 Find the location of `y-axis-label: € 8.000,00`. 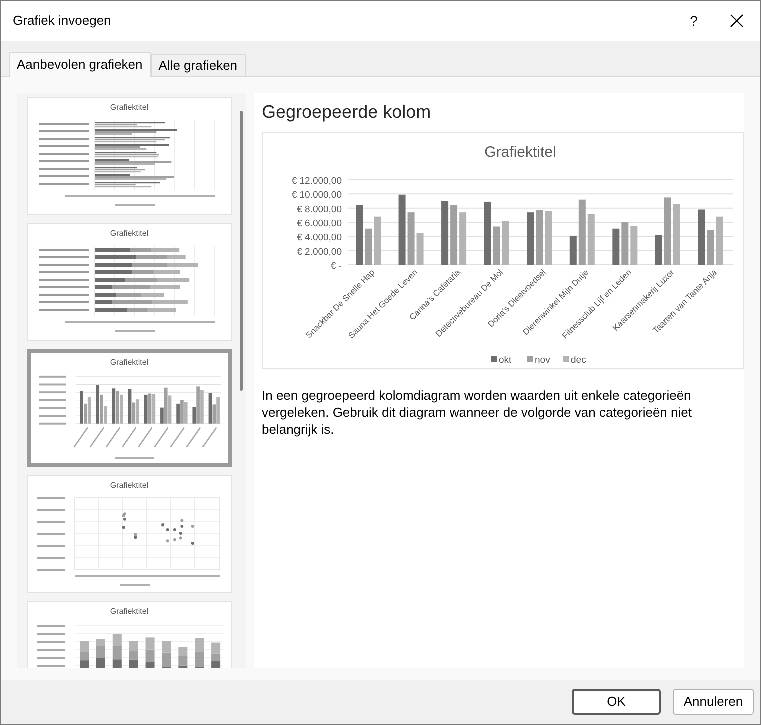

y-axis-label: € 8.000,00 is located at coordinates (319, 210).